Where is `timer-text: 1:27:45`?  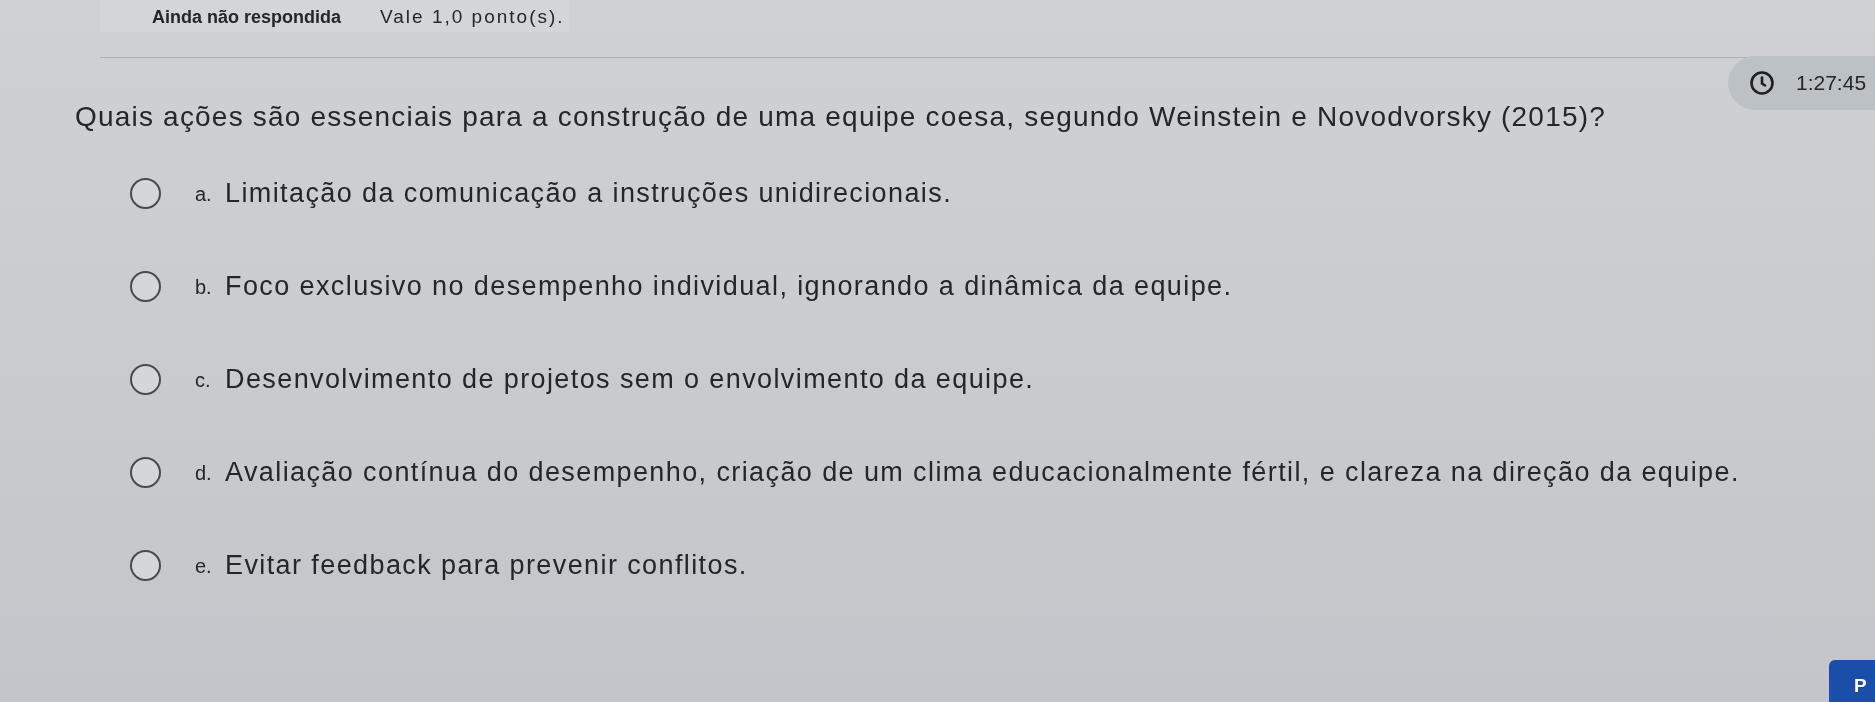 timer-text: 1:27:45 is located at coordinates (1831, 83).